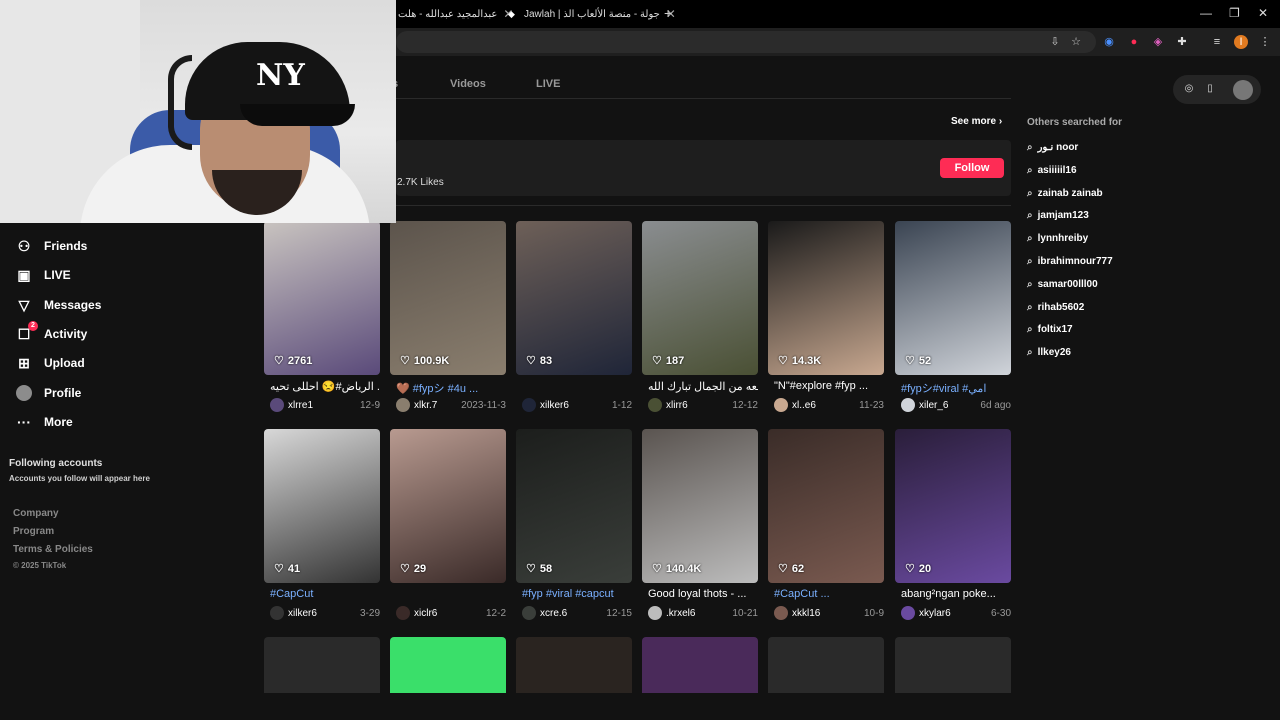  I want to click on address-field, so click(746, 42).